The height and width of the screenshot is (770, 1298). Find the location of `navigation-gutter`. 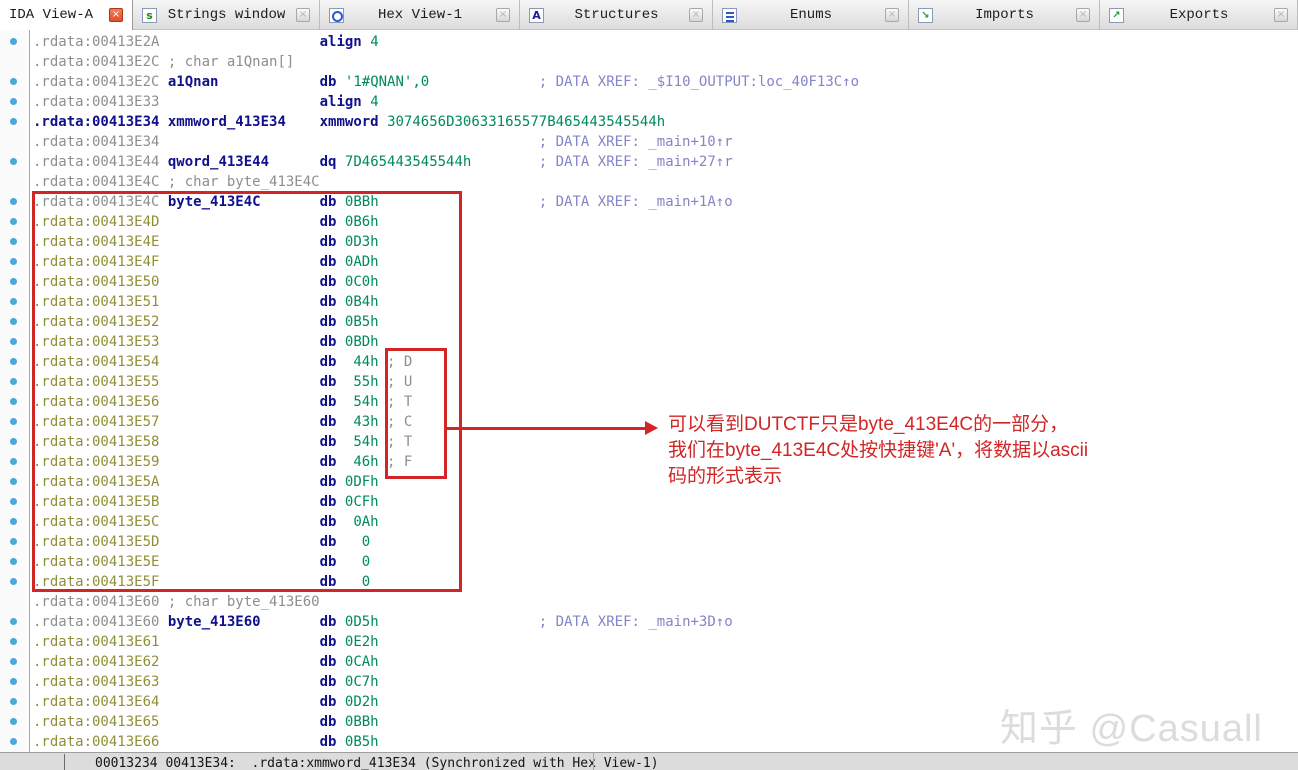

navigation-gutter is located at coordinates (15, 391).